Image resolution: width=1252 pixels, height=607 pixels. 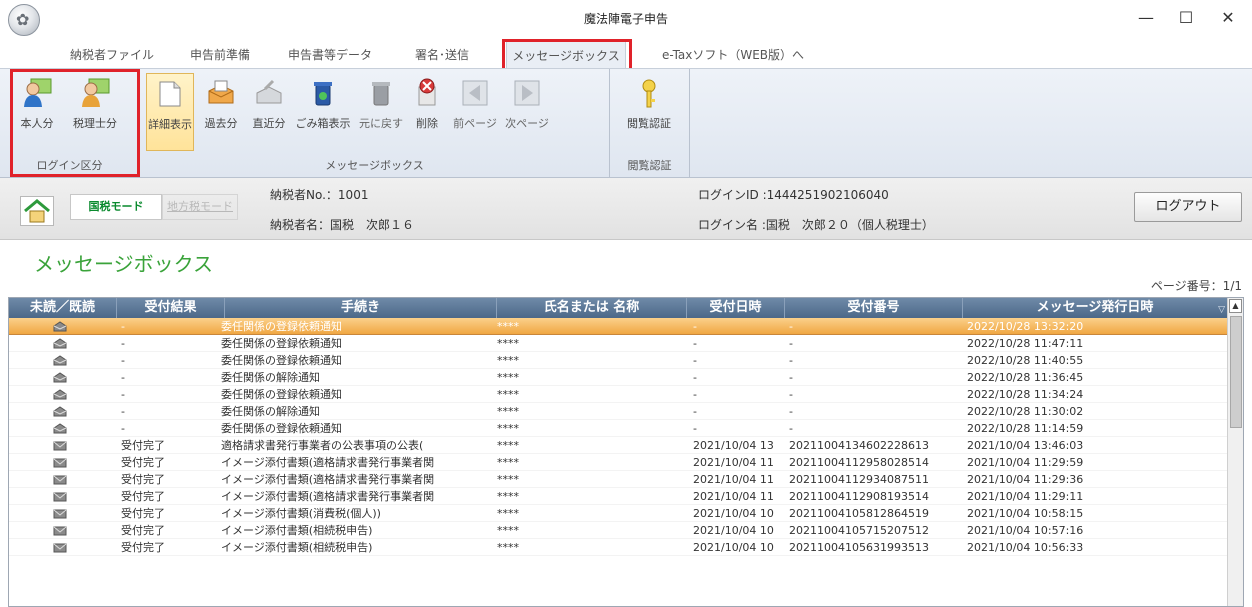 I want to click on maximize-button: ☐, so click(x=1186, y=18).